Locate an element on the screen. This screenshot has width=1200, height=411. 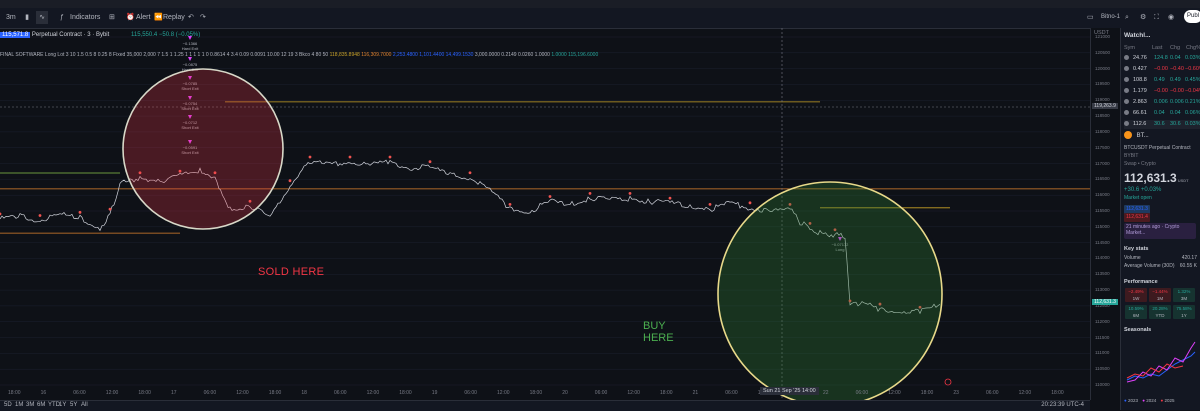
performance-period: 1W is located at coordinates (1136, 298).